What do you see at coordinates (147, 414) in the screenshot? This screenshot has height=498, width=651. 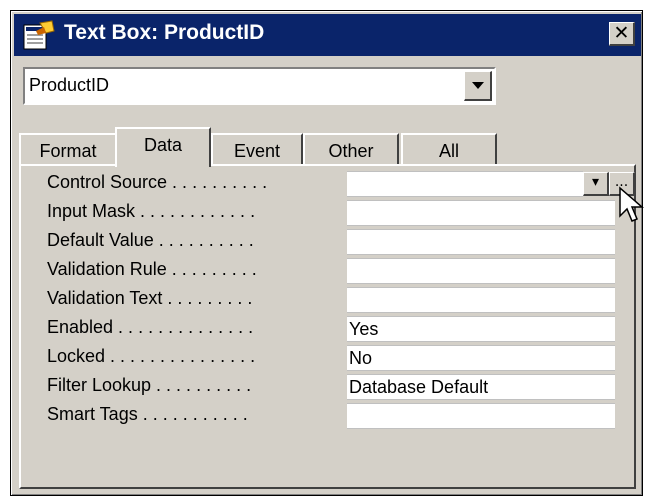 I see `property-label: Smart Tags . . . . . . . . . . .` at bounding box center [147, 414].